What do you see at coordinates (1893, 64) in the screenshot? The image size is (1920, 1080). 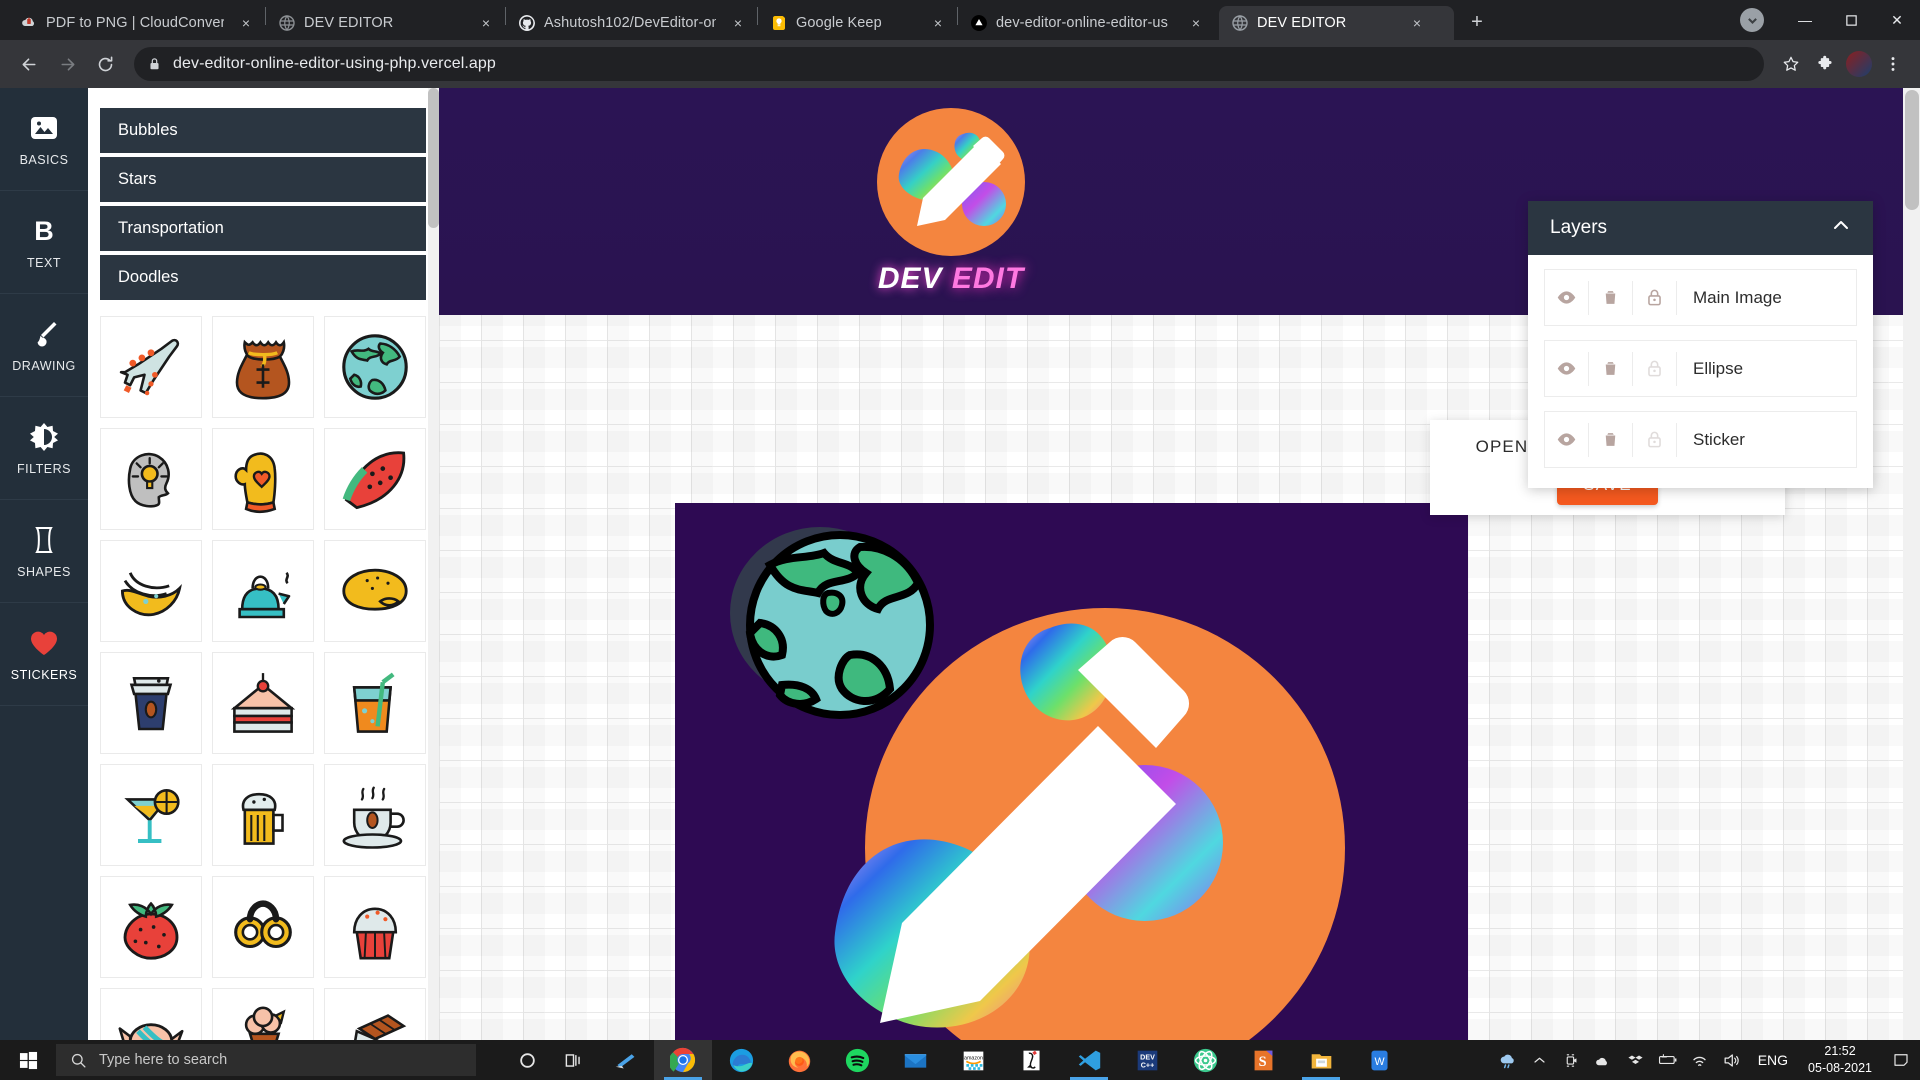 I see `three-dot-menu-icon` at bounding box center [1893, 64].